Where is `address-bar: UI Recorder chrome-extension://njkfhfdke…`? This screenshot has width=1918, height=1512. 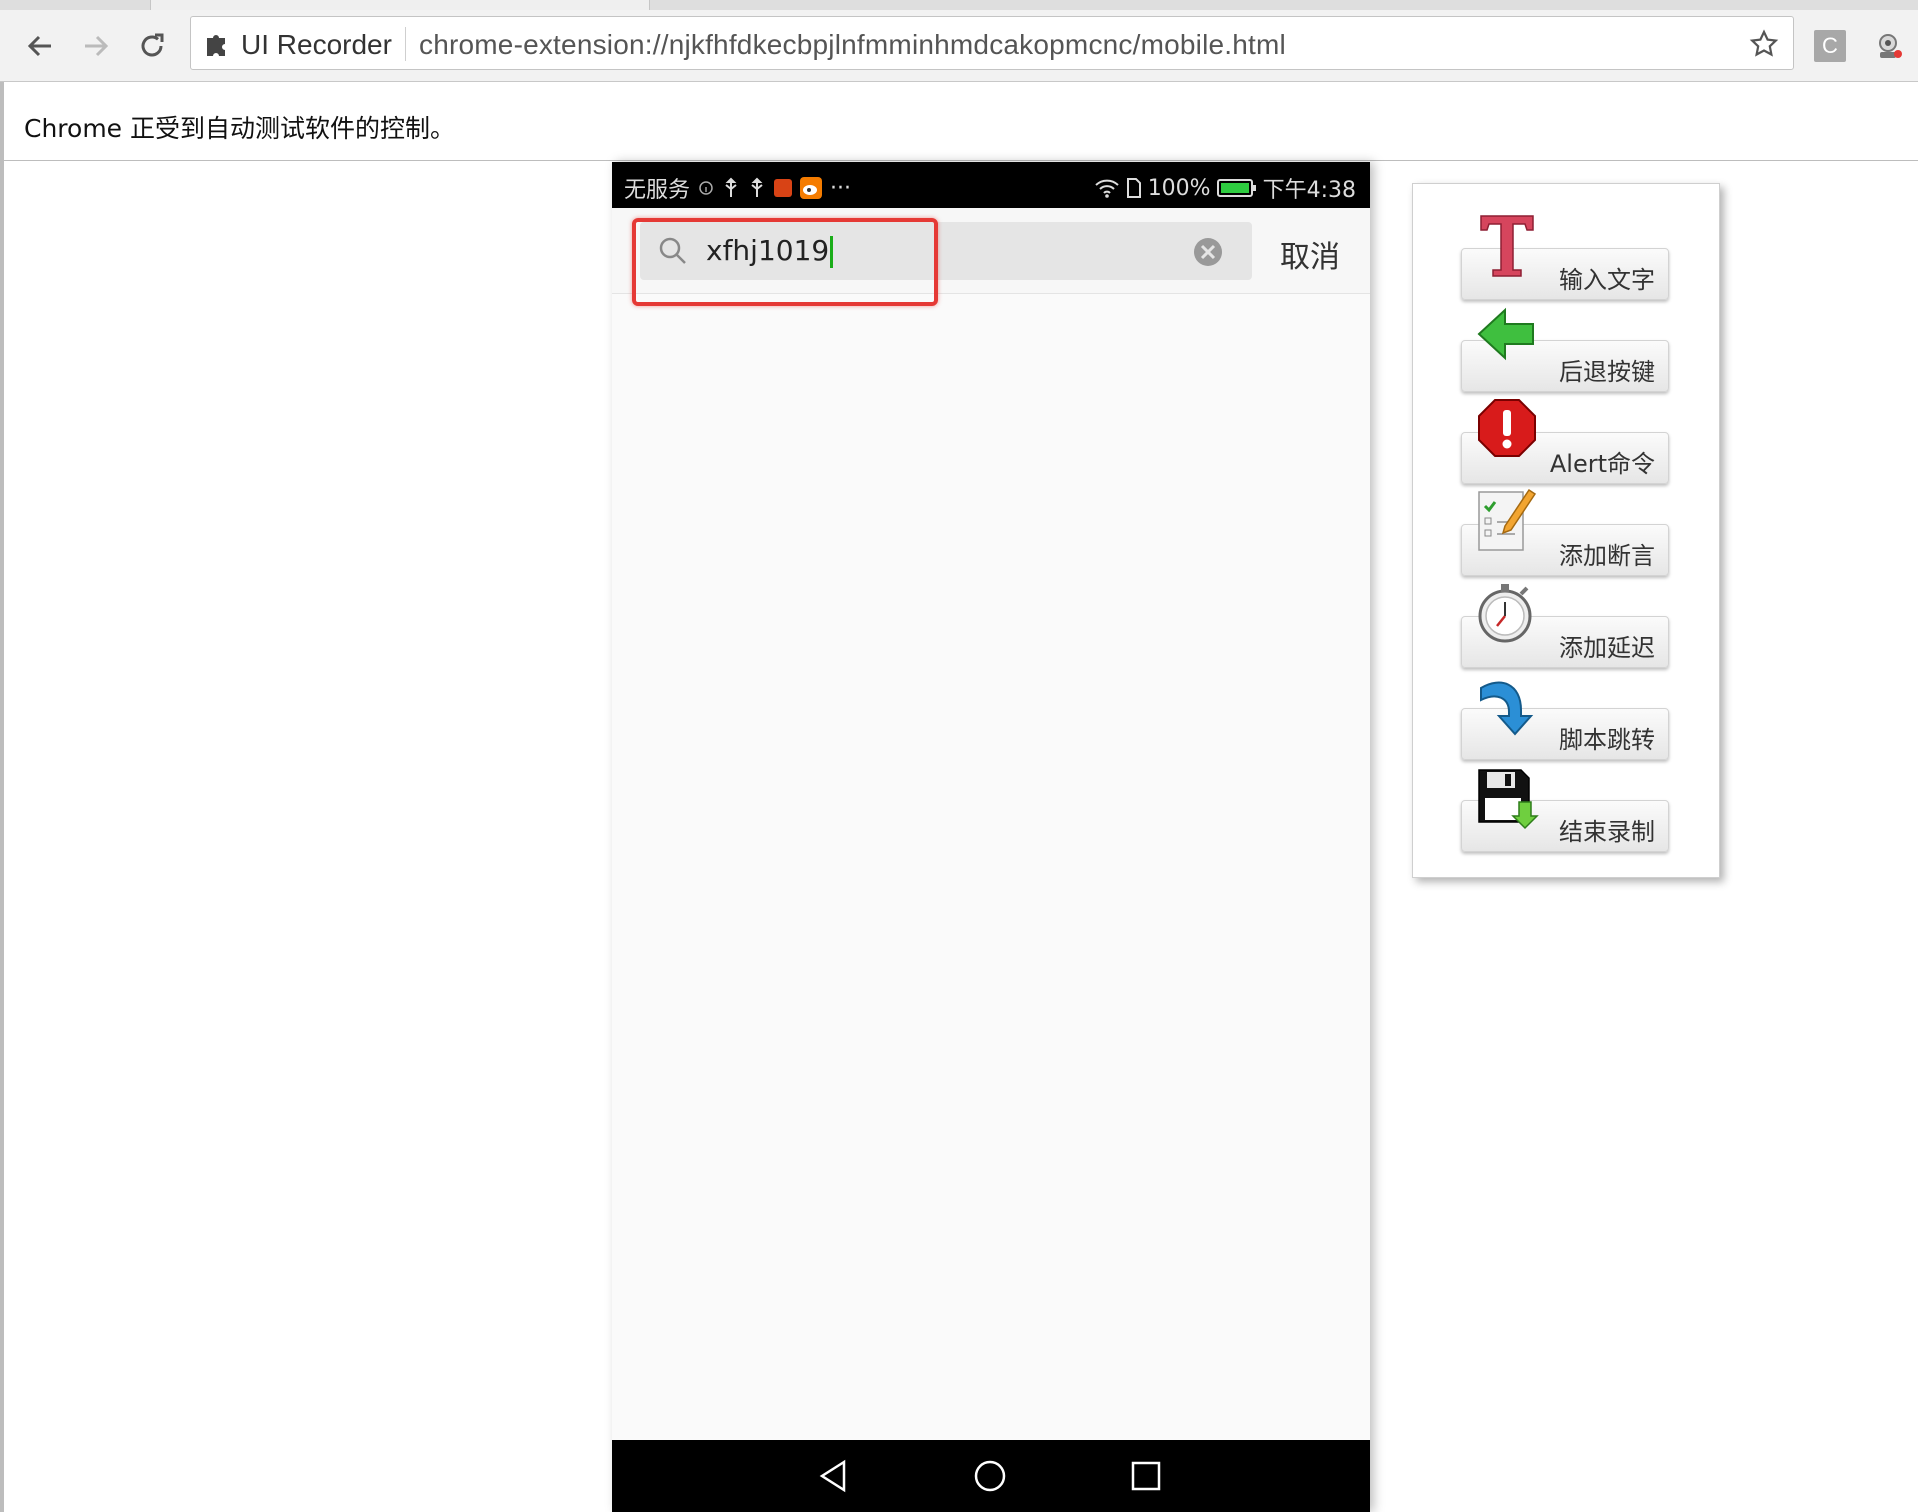 address-bar: UI Recorder chrome-extension://njkfhfdke… is located at coordinates (992, 43).